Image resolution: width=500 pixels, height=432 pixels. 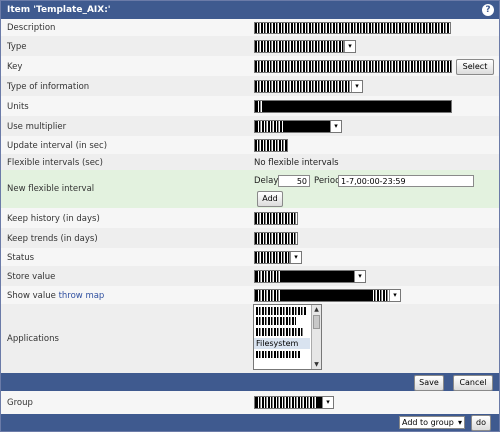 What do you see at coordinates (276, 218) in the screenshot?
I see `keep-history-input` at bounding box center [276, 218].